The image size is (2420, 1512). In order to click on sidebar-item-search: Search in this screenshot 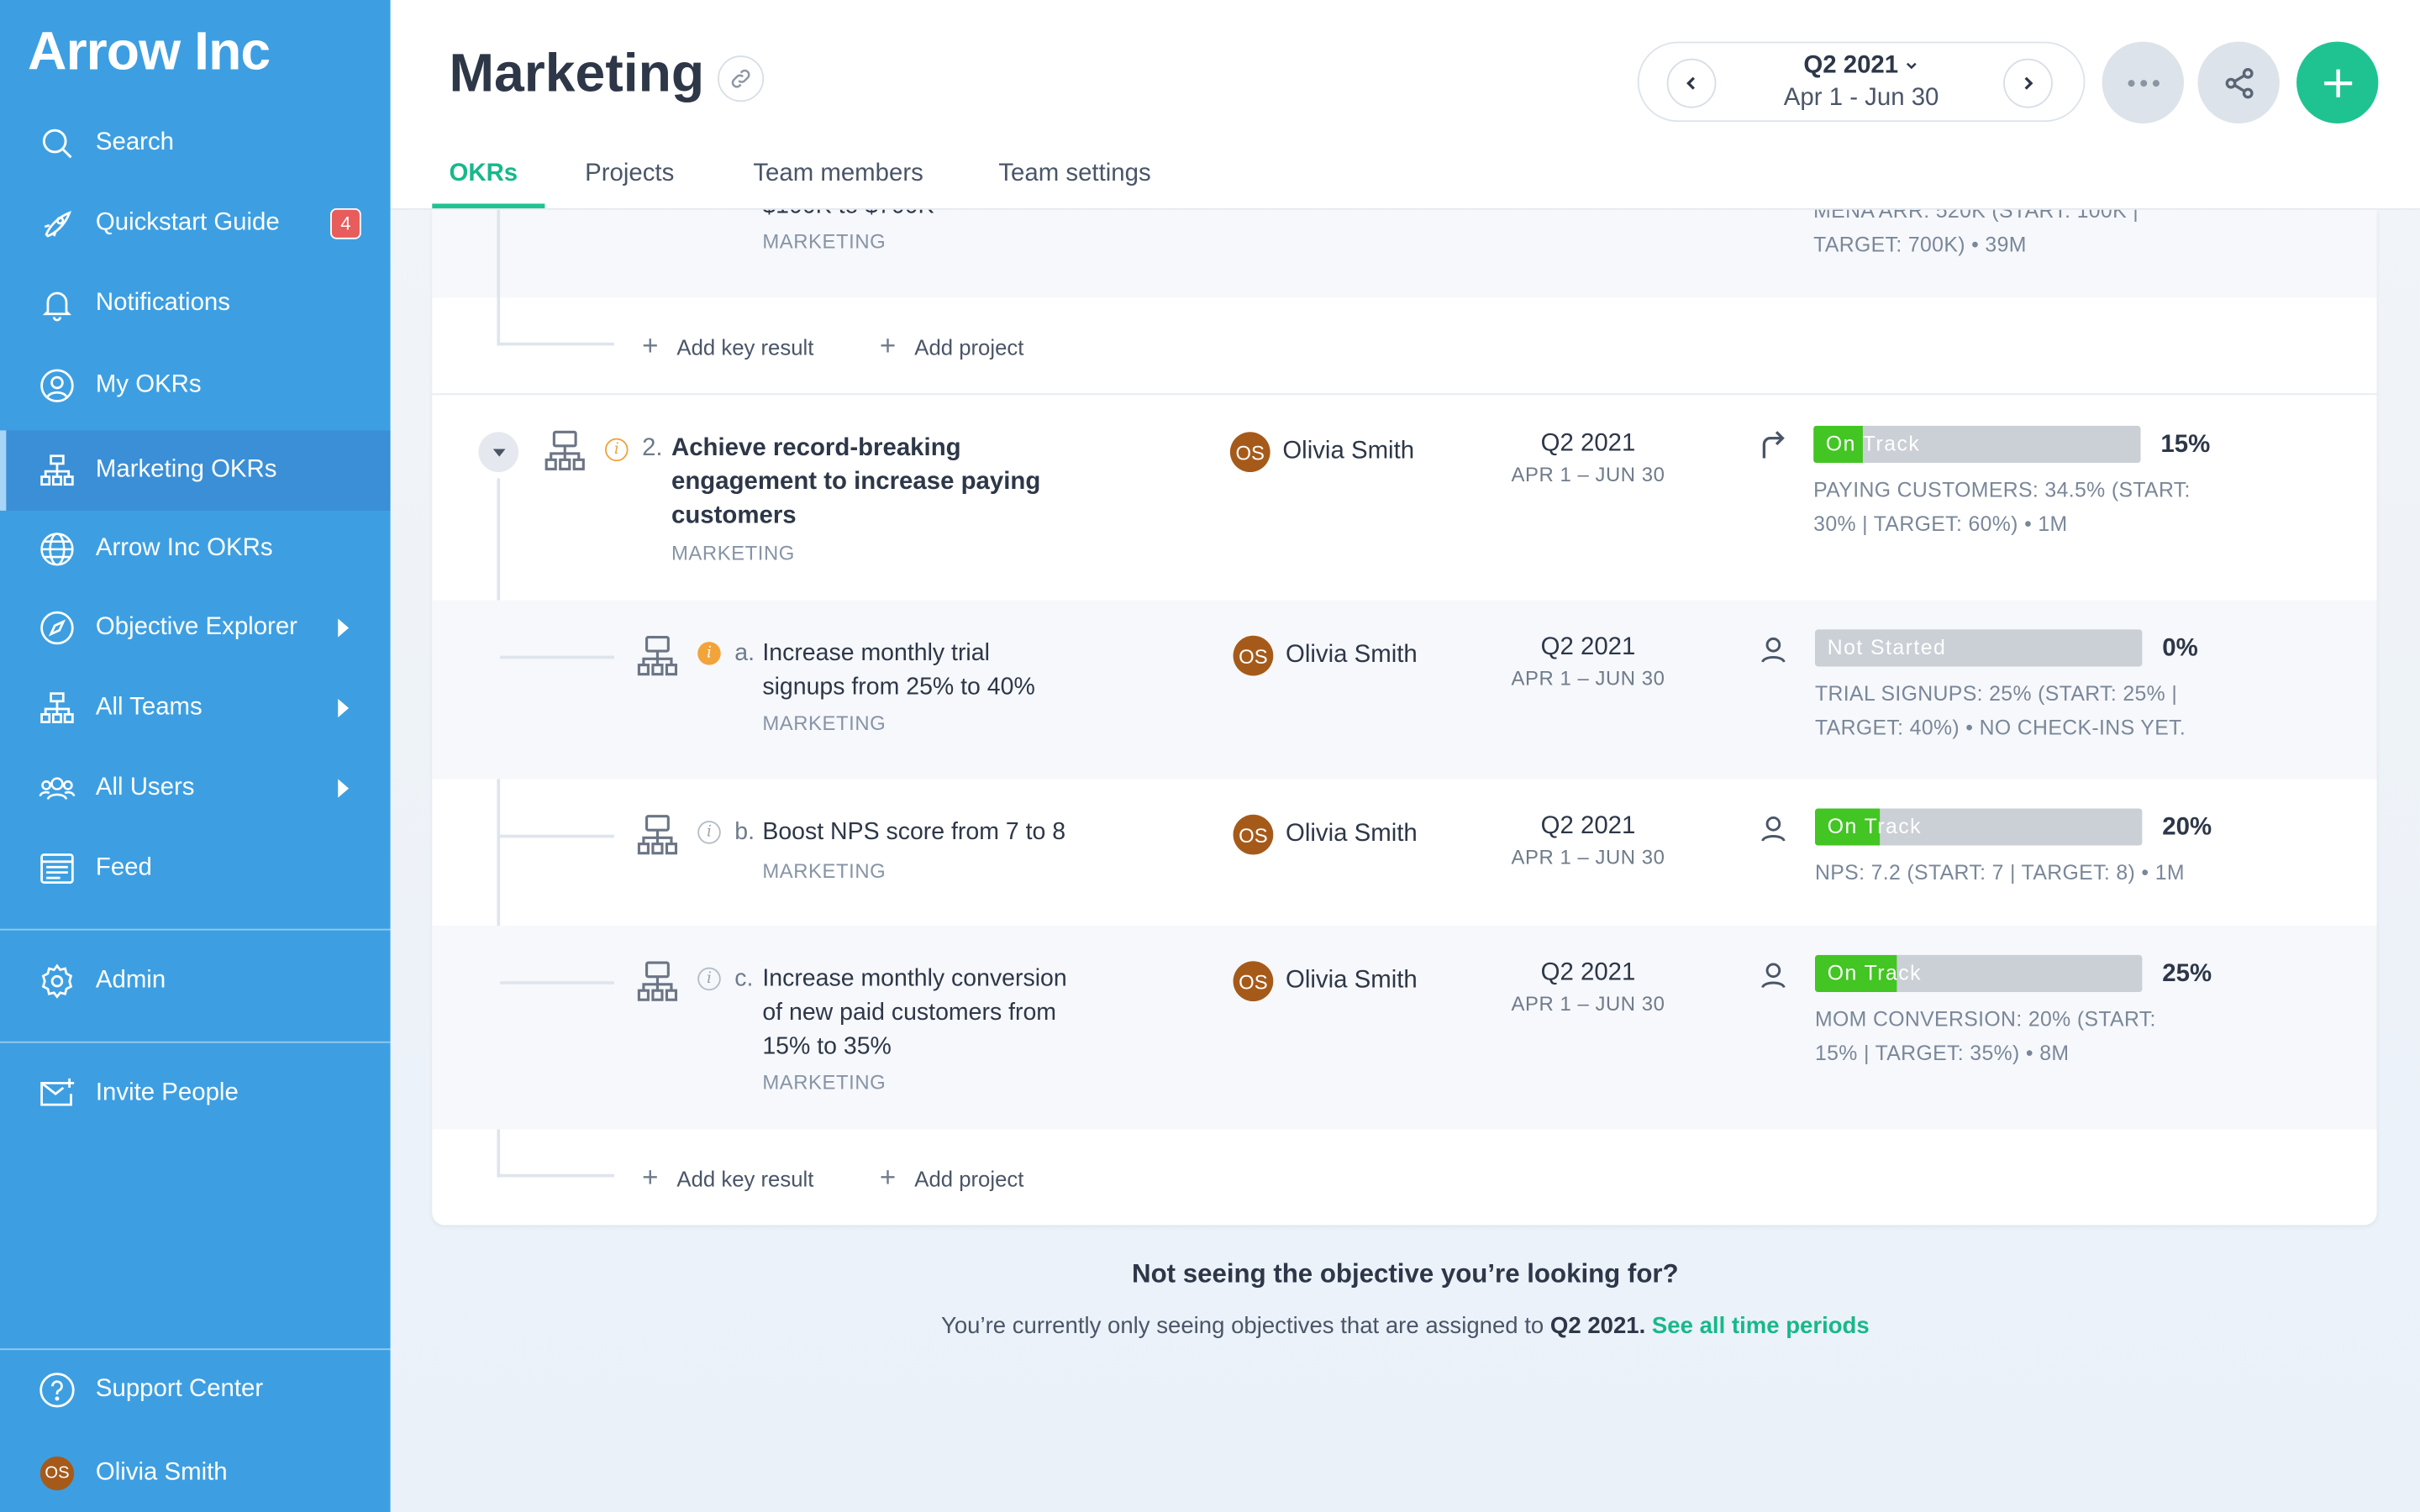, I will do `click(195, 143)`.